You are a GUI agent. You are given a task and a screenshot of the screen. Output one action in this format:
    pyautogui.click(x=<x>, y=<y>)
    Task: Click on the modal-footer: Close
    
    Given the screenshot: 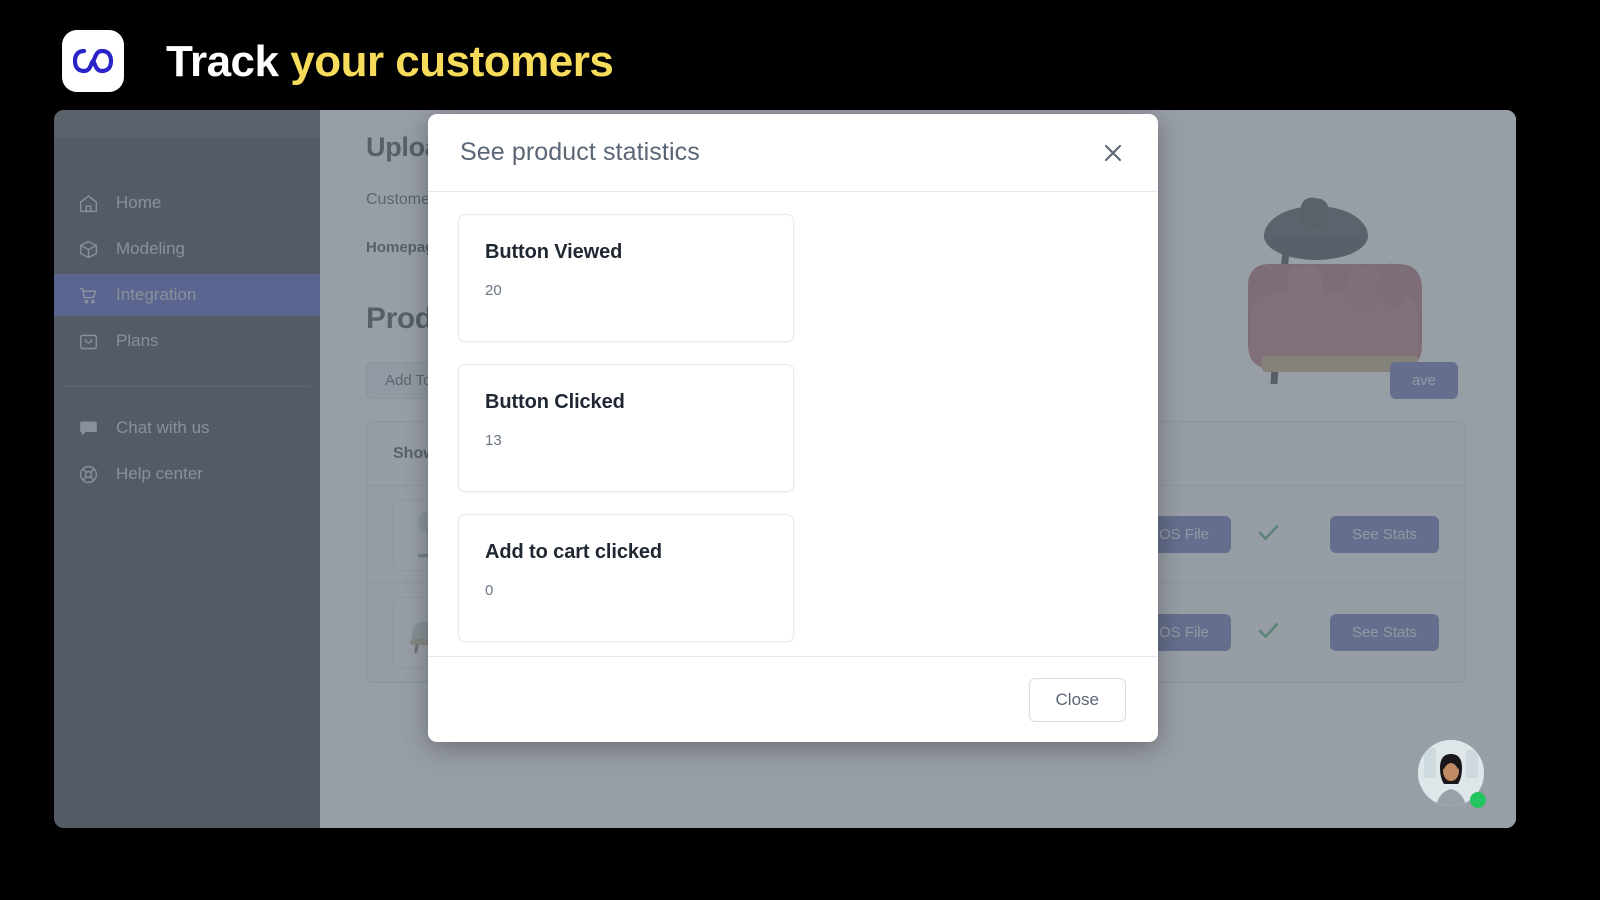 What is the action you would take?
    pyautogui.click(x=793, y=699)
    